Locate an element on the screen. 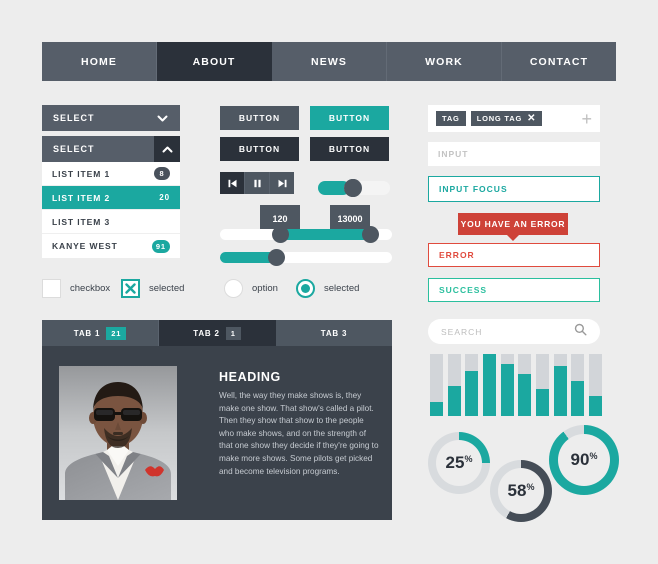 The width and height of the screenshot is (658, 564). button-teal: BUTTON is located at coordinates (349, 118).